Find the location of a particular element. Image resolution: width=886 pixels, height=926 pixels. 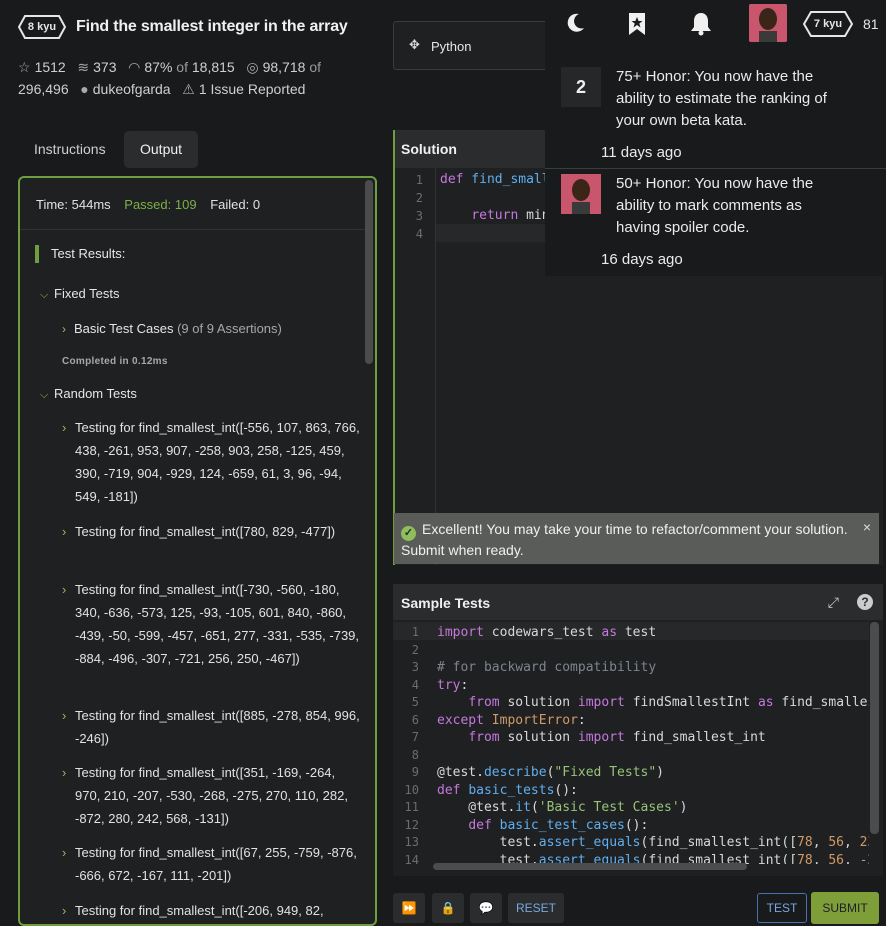

collections-count: 373 is located at coordinates (105, 67).